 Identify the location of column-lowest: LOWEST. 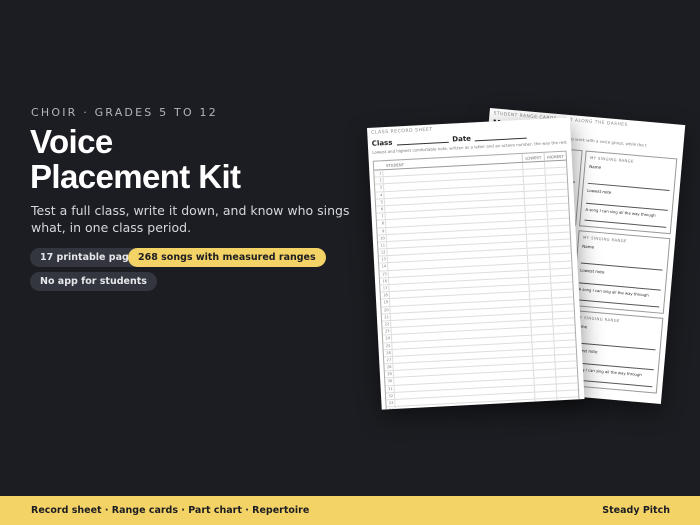
(532, 157).